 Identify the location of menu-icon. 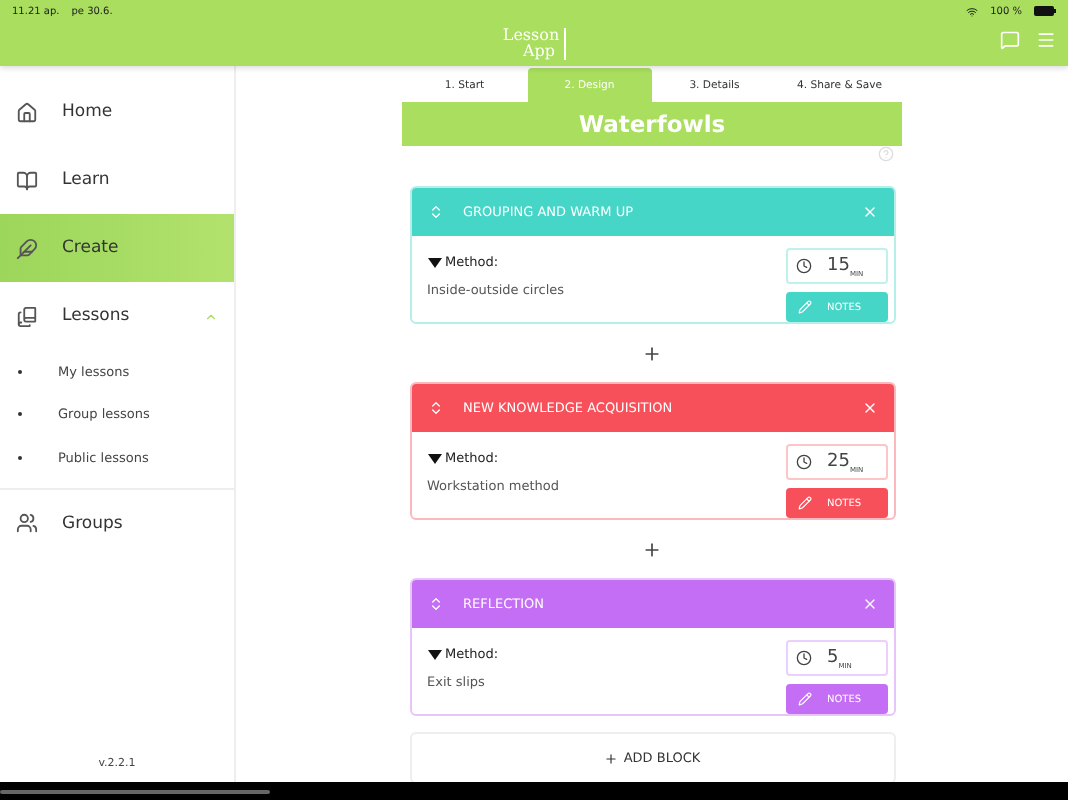
(1046, 40).